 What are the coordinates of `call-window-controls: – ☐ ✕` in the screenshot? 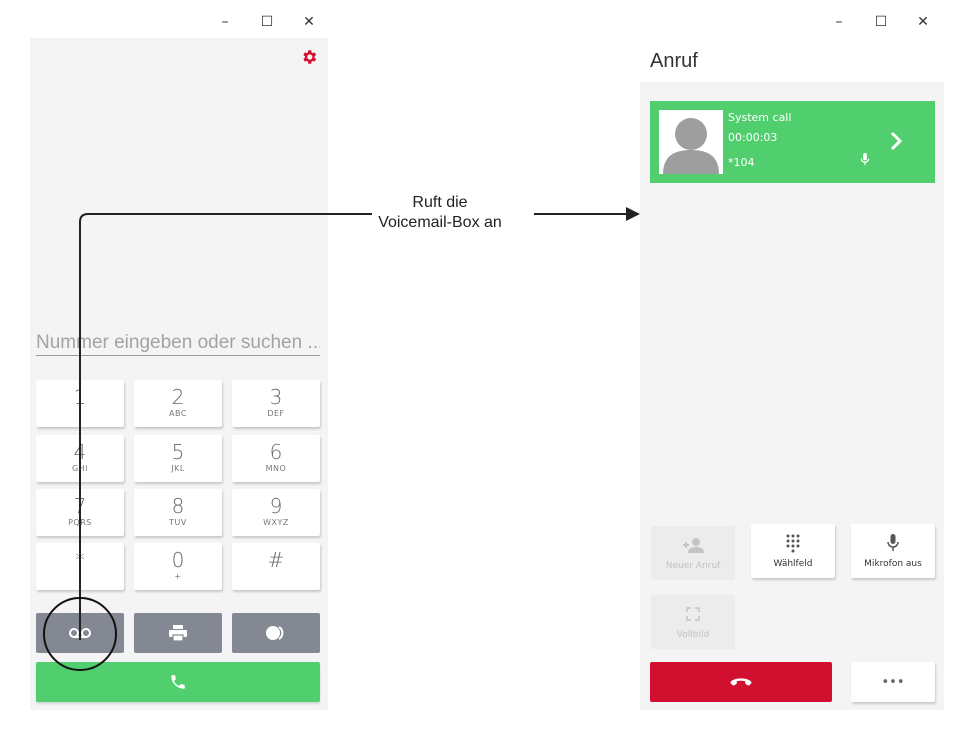 It's located at (881, 22).